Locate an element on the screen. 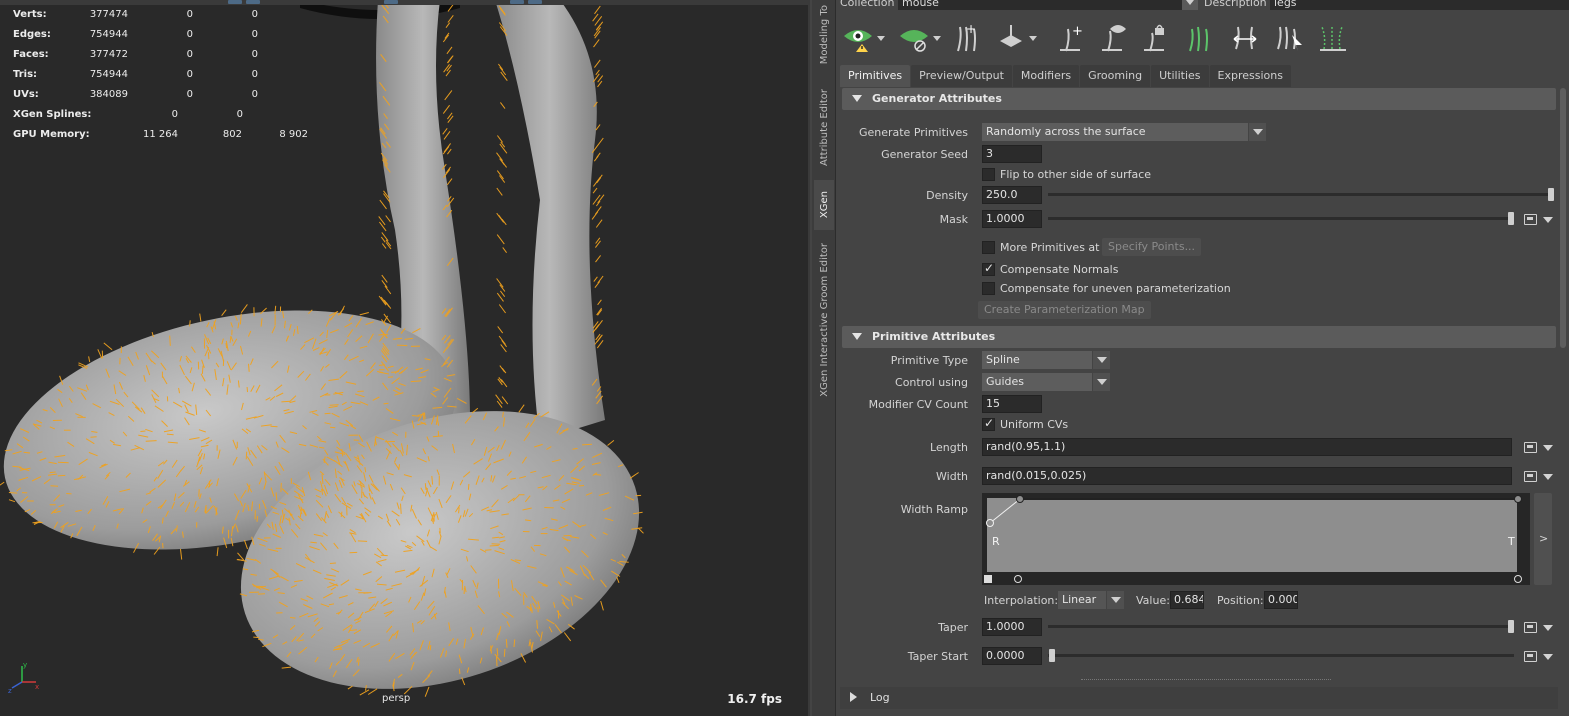 The height and width of the screenshot is (716, 1569). taper-slider-handle is located at coordinates (1511, 626).